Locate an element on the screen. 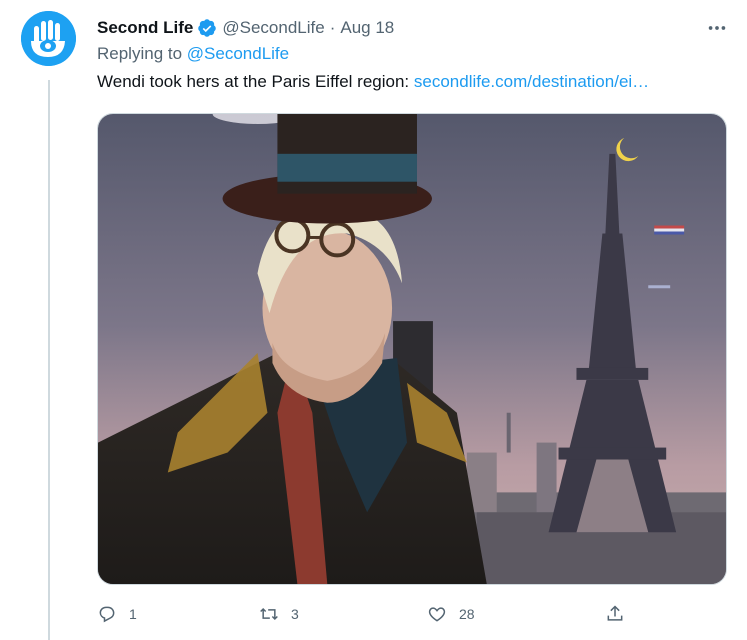 Image resolution: width=747 pixels, height=640 pixels. share-button is located at coordinates (621, 614).